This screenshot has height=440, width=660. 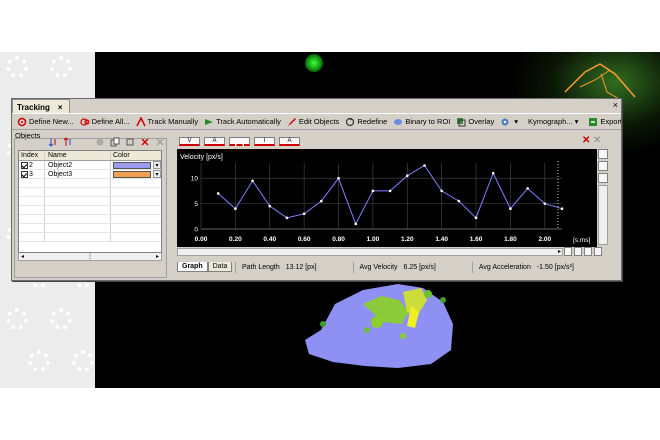 I want to click on overlay-label: Overlay, so click(x=481, y=121).